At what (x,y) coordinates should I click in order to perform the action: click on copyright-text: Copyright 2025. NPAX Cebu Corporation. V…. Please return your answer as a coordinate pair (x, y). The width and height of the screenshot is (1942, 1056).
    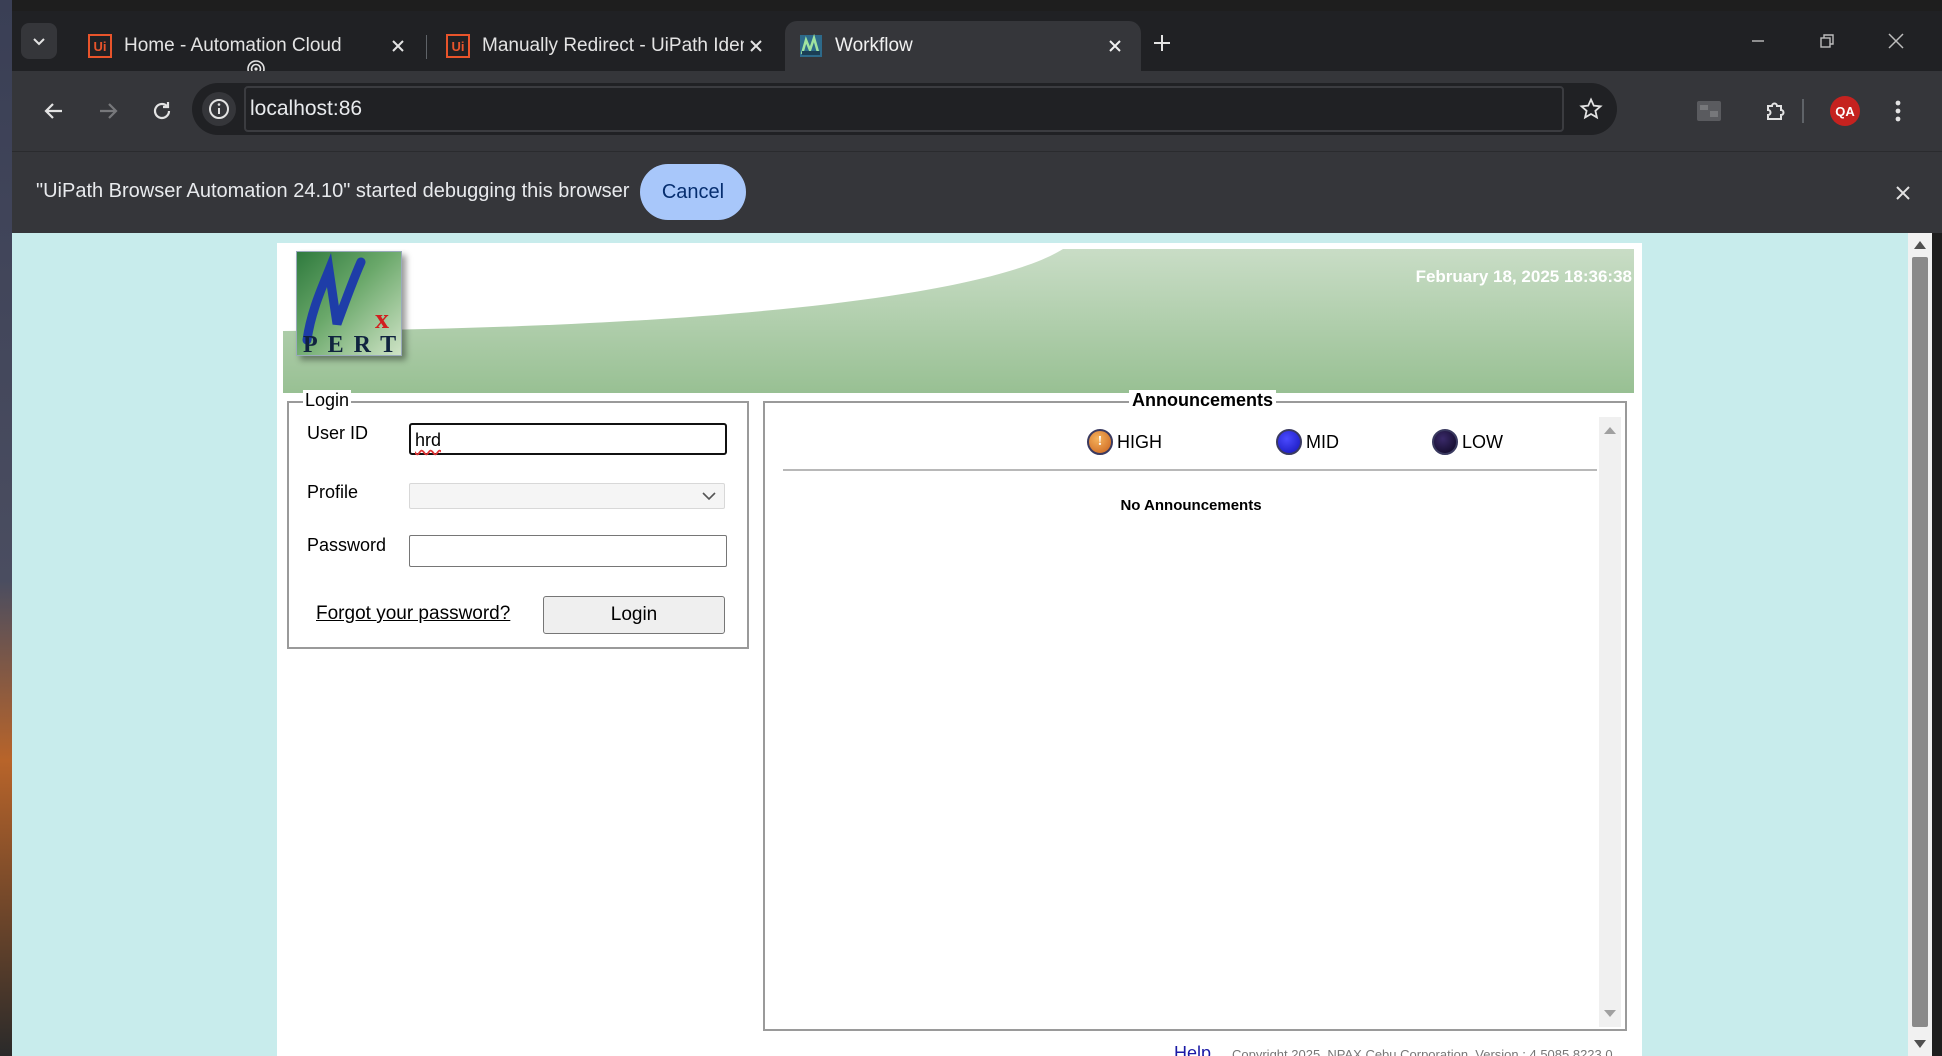
    Looking at the image, I should click on (1422, 1051).